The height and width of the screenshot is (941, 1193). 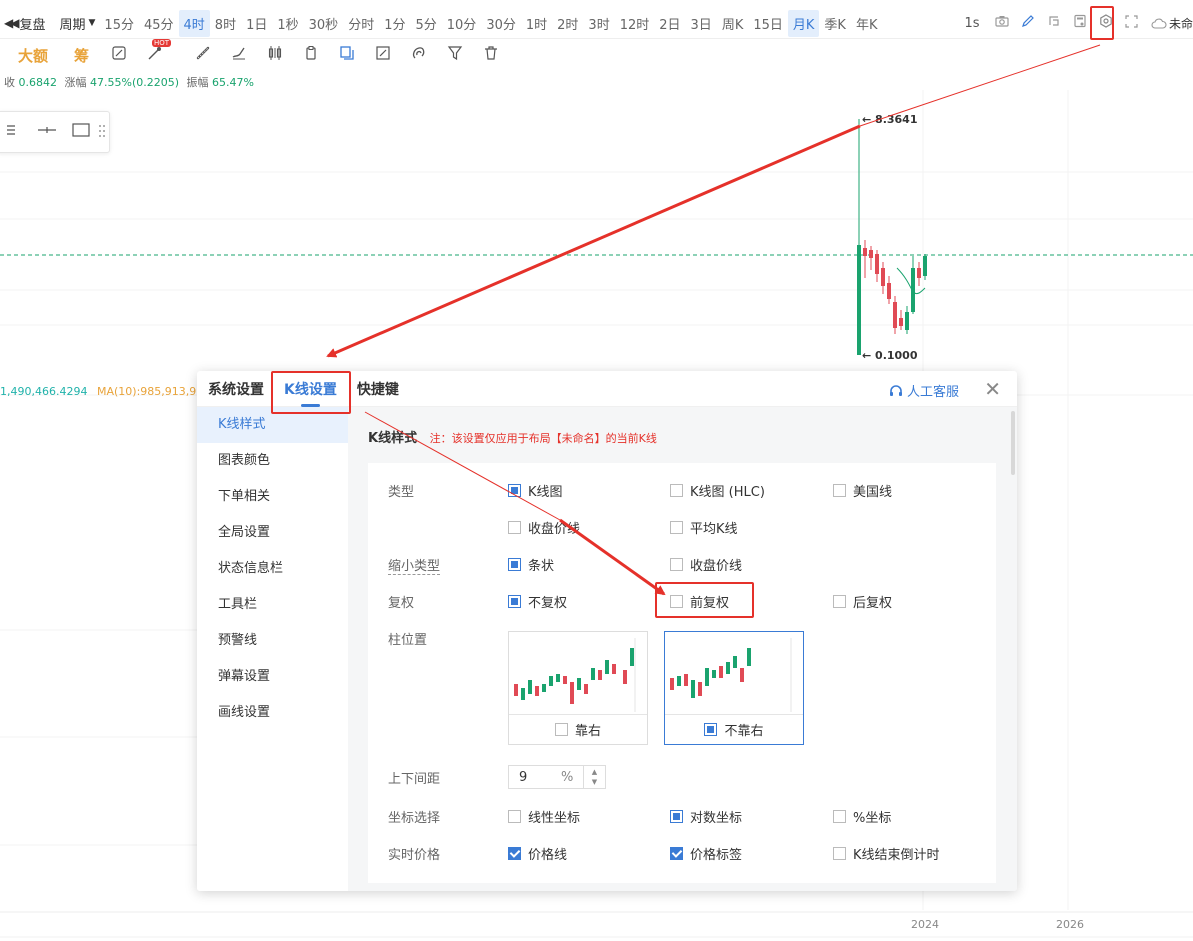 What do you see at coordinates (33, 55) in the screenshot?
I see `large-order-button: 大额` at bounding box center [33, 55].